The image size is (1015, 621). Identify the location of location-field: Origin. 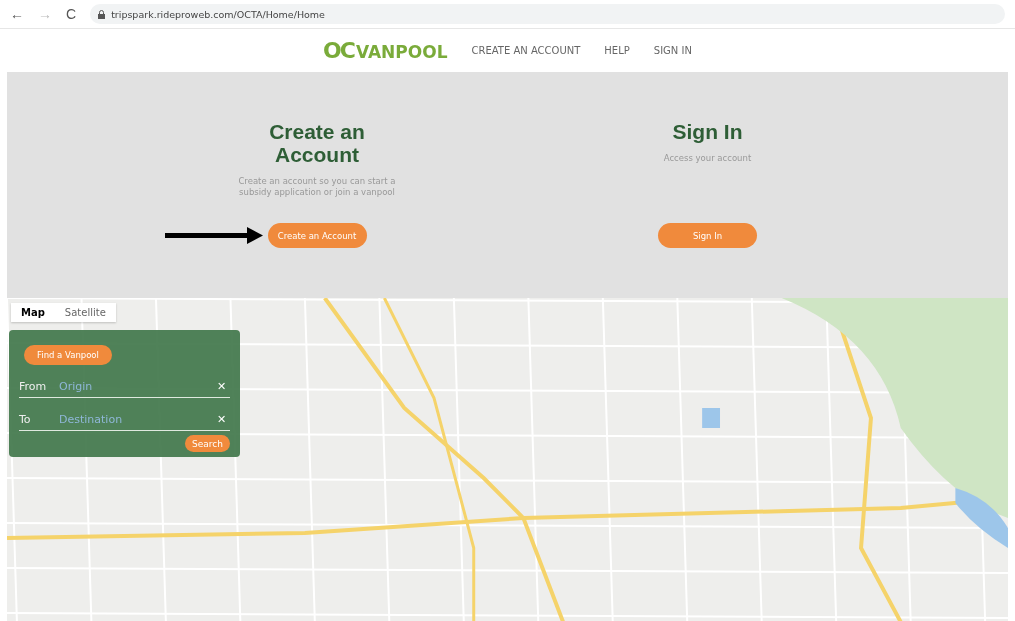
(136, 386).